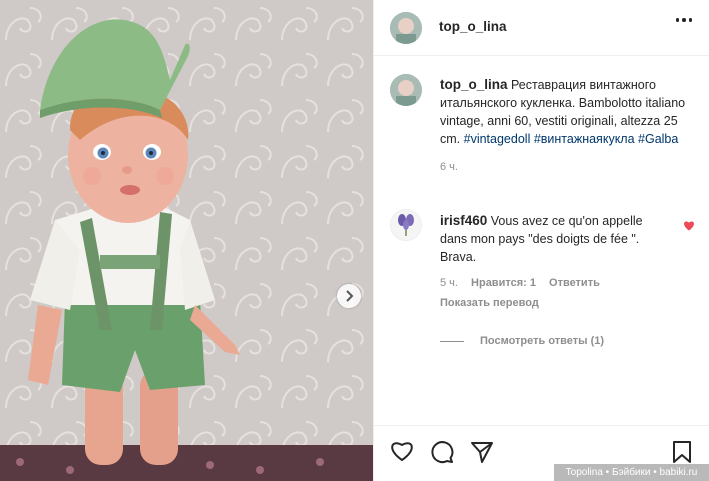 This screenshot has width=709, height=481. Describe the element at coordinates (482, 452) in the screenshot. I see `share-icon` at that location.